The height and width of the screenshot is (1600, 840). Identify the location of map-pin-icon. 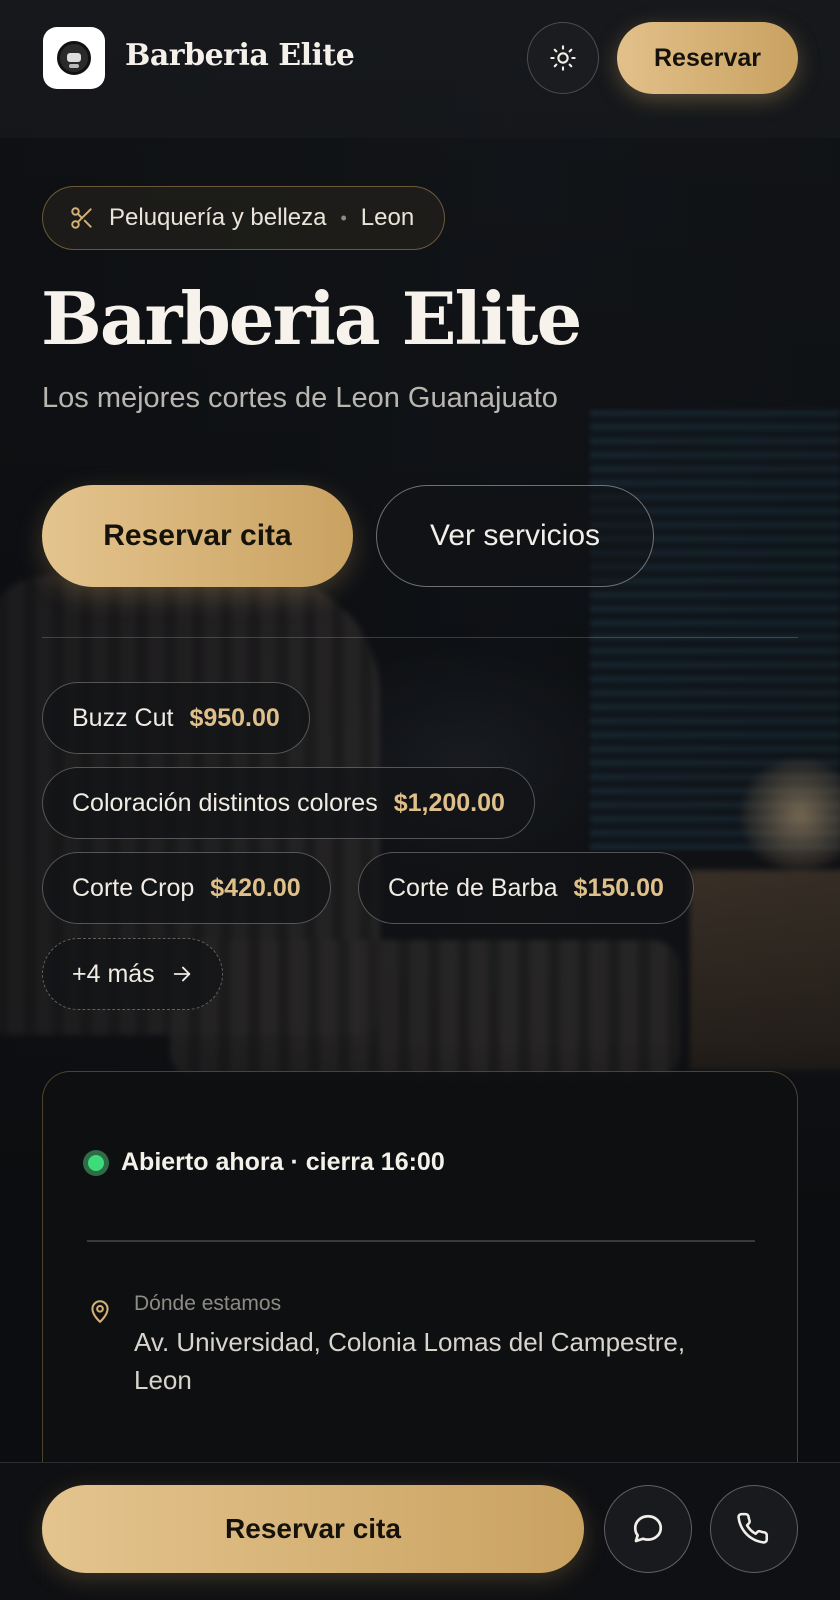
(100, 1311).